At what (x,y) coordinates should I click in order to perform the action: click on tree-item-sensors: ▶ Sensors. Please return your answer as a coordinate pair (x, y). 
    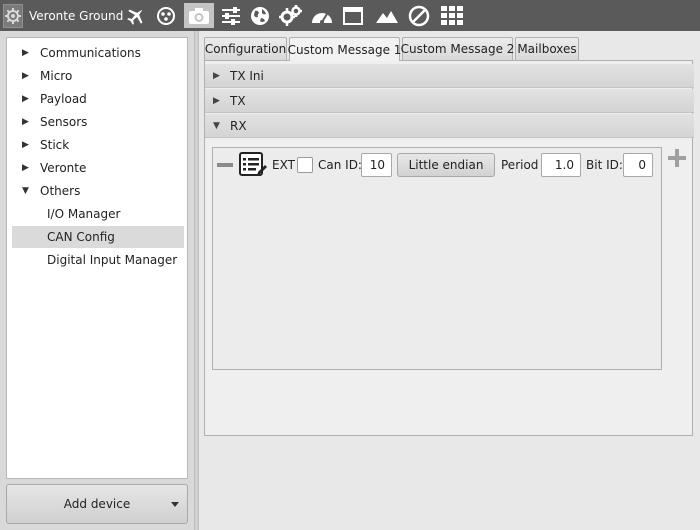
    Looking at the image, I should click on (97, 122).